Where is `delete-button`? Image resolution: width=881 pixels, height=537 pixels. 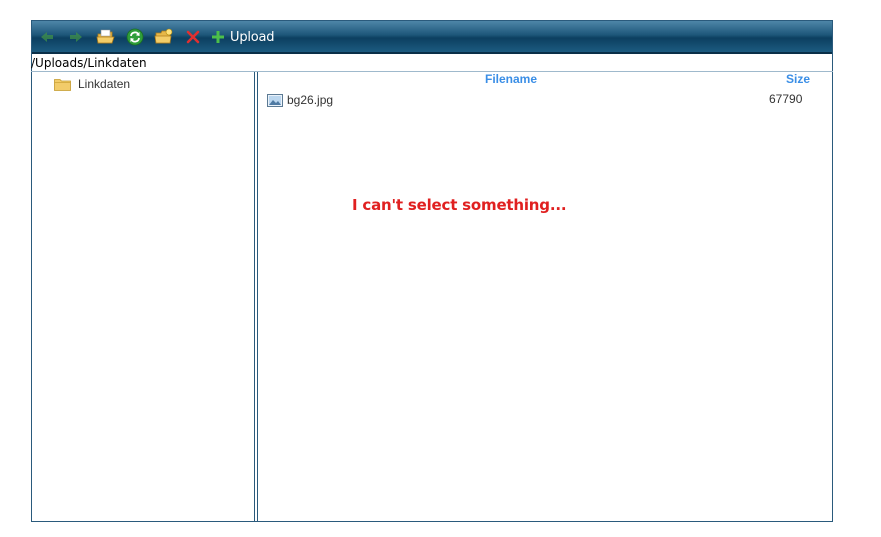 delete-button is located at coordinates (193, 37).